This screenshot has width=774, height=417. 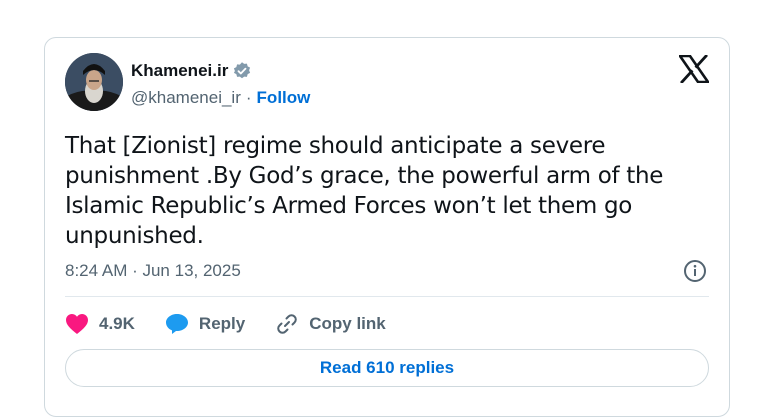 I want to click on like-button: 4.9K, so click(x=100, y=324).